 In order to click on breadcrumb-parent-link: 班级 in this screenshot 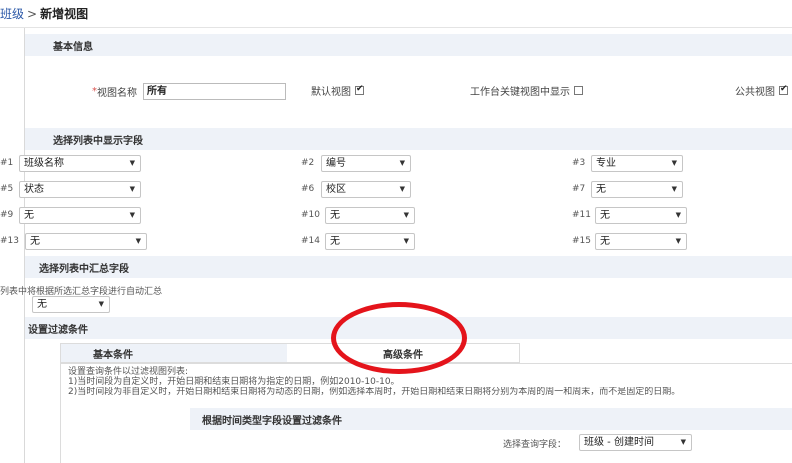, I will do `click(12, 13)`.